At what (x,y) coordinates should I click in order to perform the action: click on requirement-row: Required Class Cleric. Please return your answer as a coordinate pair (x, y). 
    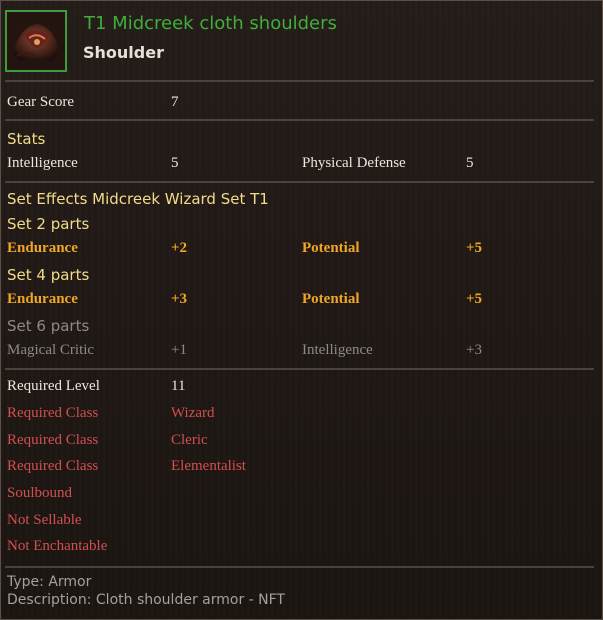
    Looking at the image, I should click on (301, 444).